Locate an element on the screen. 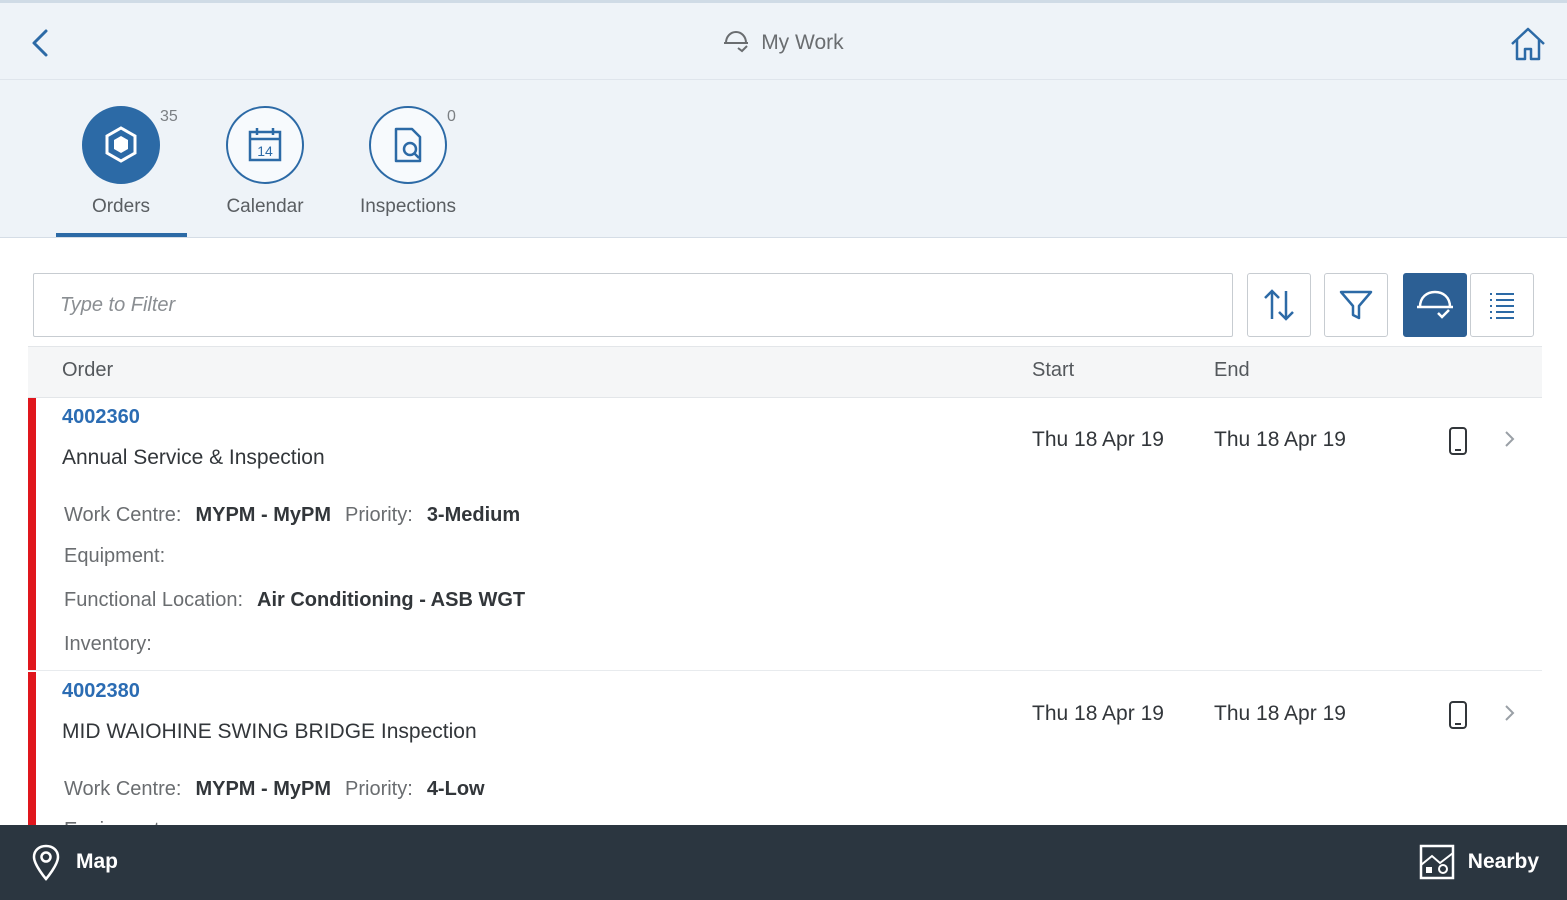 This screenshot has width=1567, height=900. filter-icon is located at coordinates (1356, 305).